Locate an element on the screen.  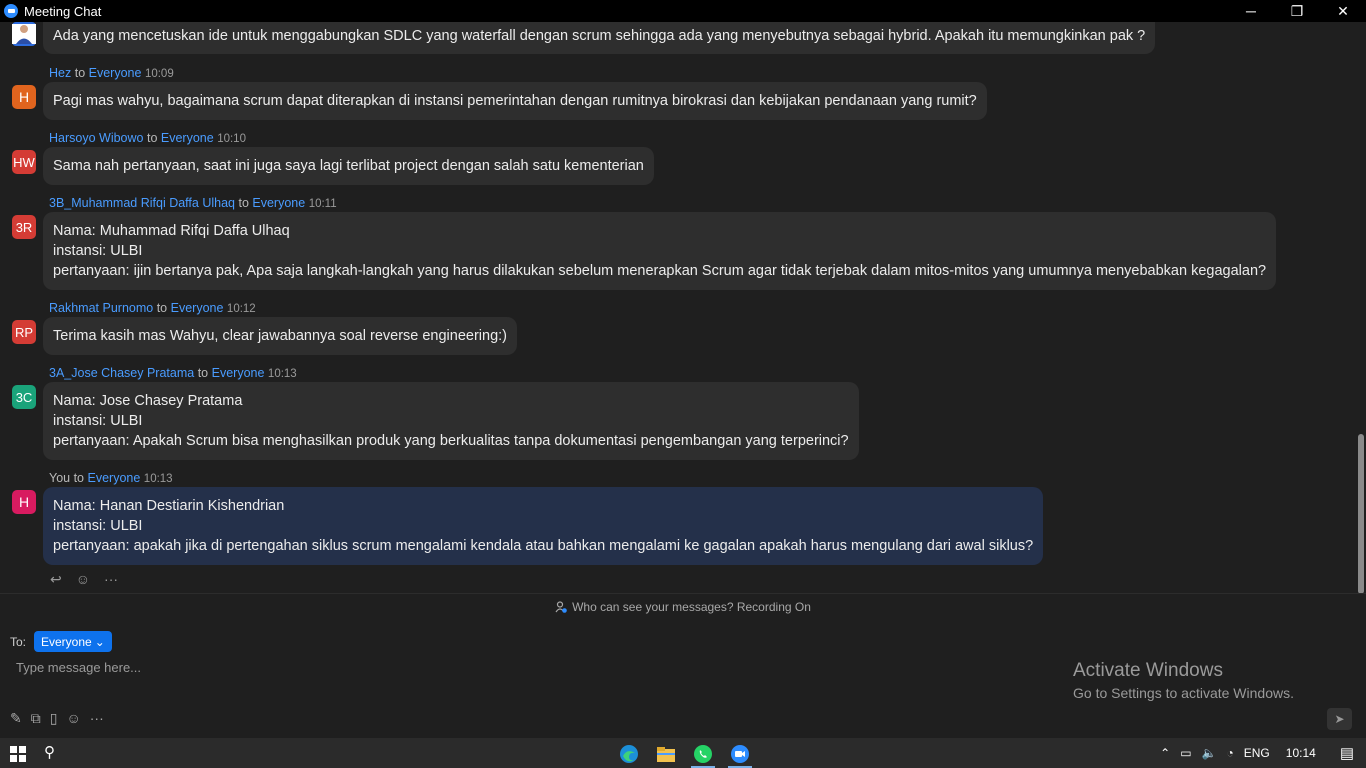
more-options-icon: ··· is located at coordinates (97, 718).